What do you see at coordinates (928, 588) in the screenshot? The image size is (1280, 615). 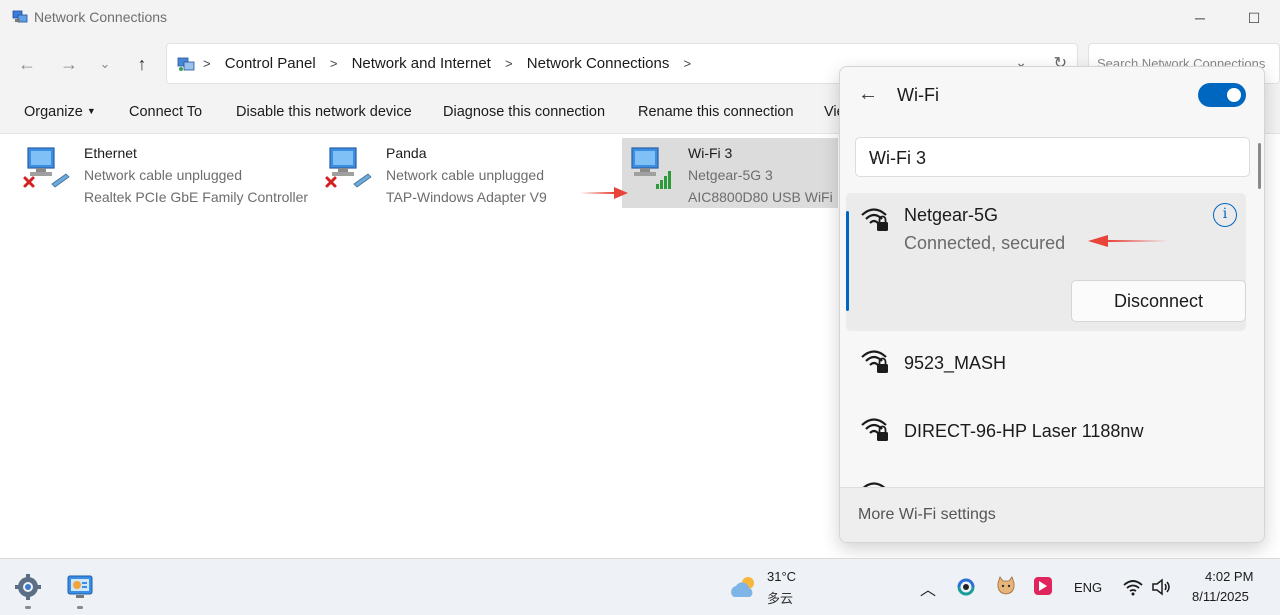 I see `show-hidden-icons-chevron-icon: ︿` at bounding box center [928, 588].